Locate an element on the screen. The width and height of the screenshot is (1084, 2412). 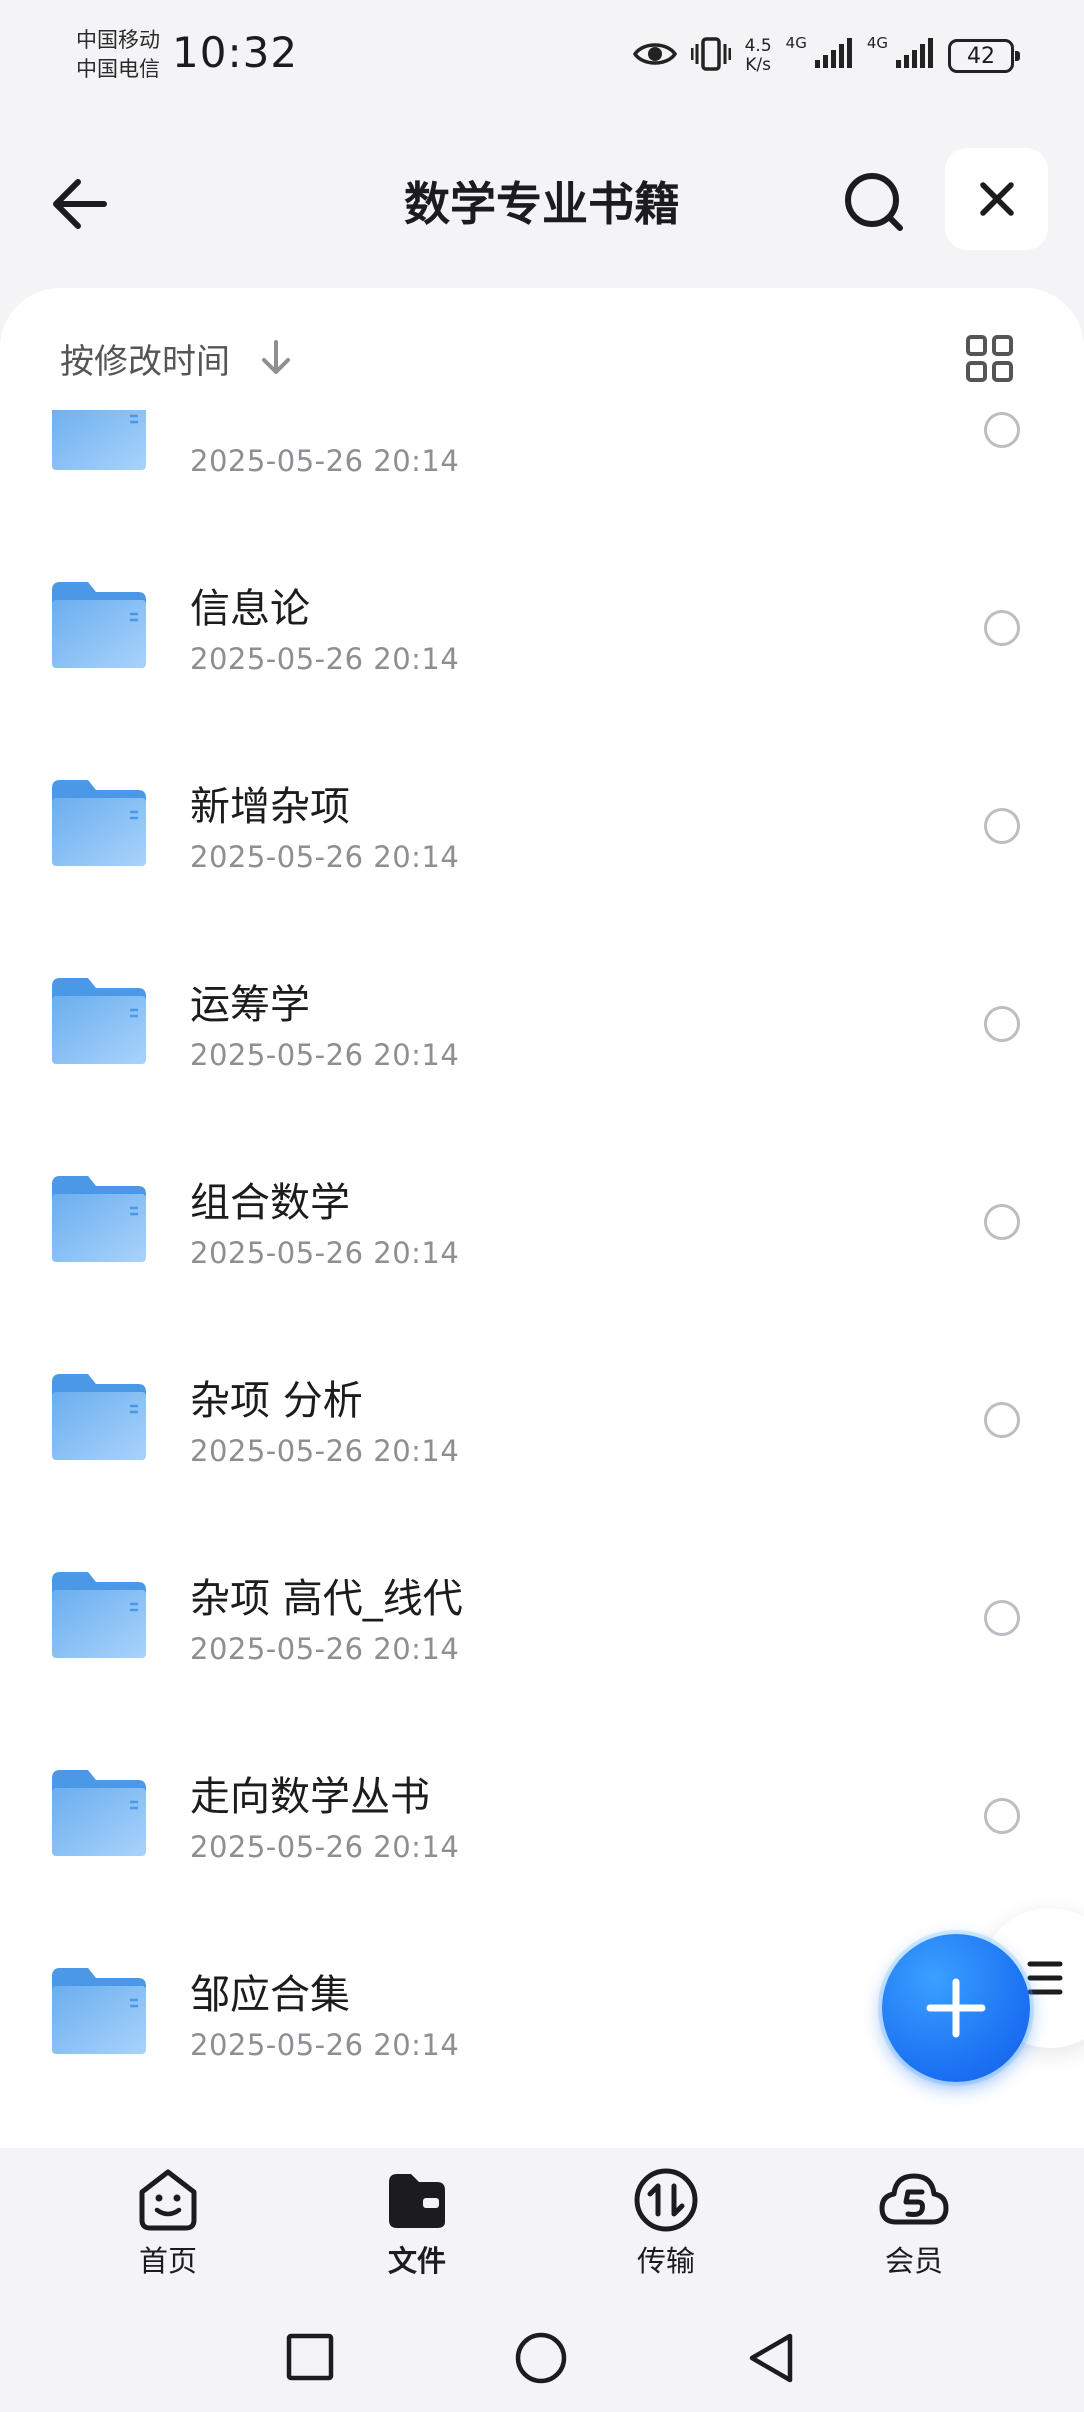
nav-files: 文件 is located at coordinates (417, 2220).